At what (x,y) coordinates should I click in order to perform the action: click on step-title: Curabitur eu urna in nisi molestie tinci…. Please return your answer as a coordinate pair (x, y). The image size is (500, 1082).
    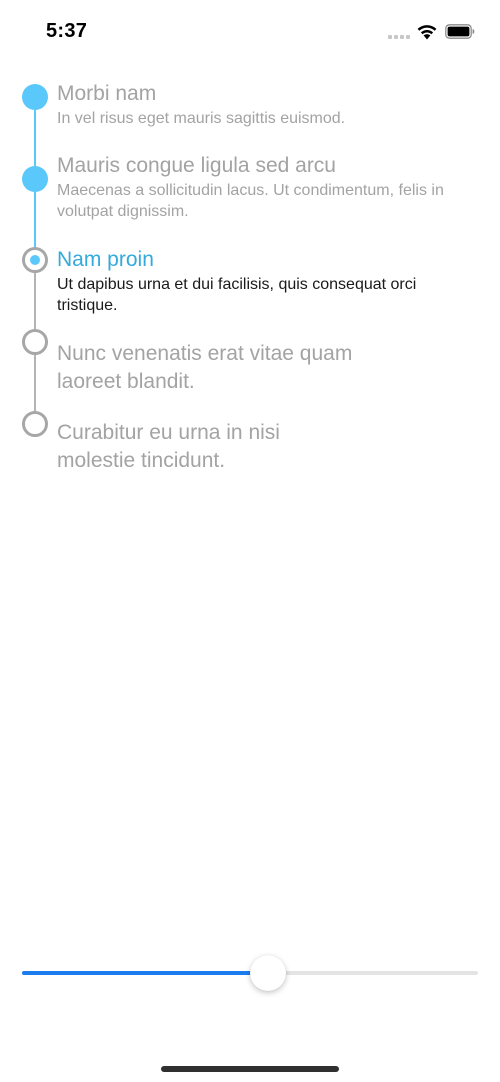
    Looking at the image, I should click on (168, 446).